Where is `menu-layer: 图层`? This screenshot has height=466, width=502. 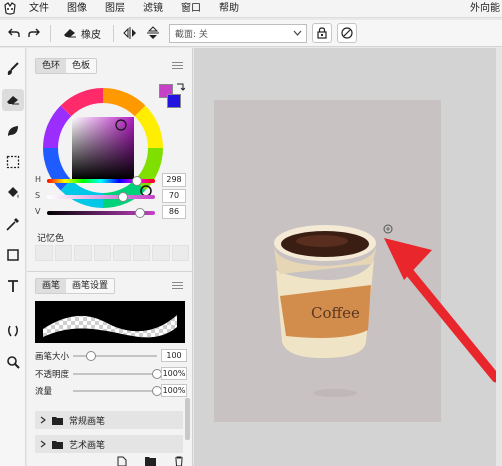
menu-layer: 图层 is located at coordinates (115, 9).